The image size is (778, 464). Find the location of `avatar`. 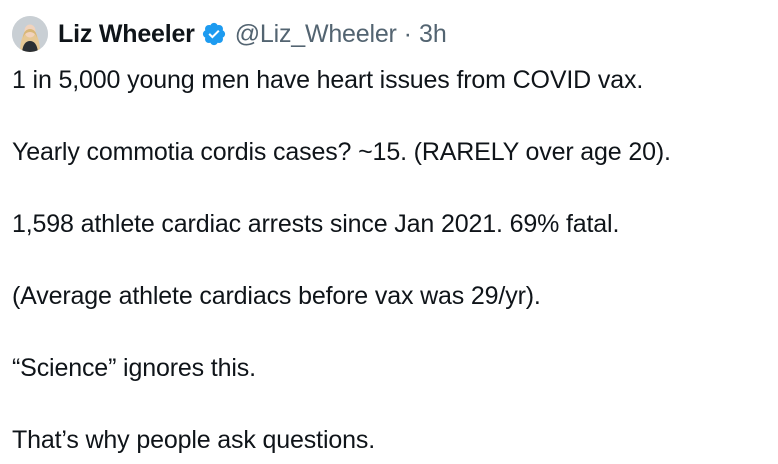

avatar is located at coordinates (30, 34).